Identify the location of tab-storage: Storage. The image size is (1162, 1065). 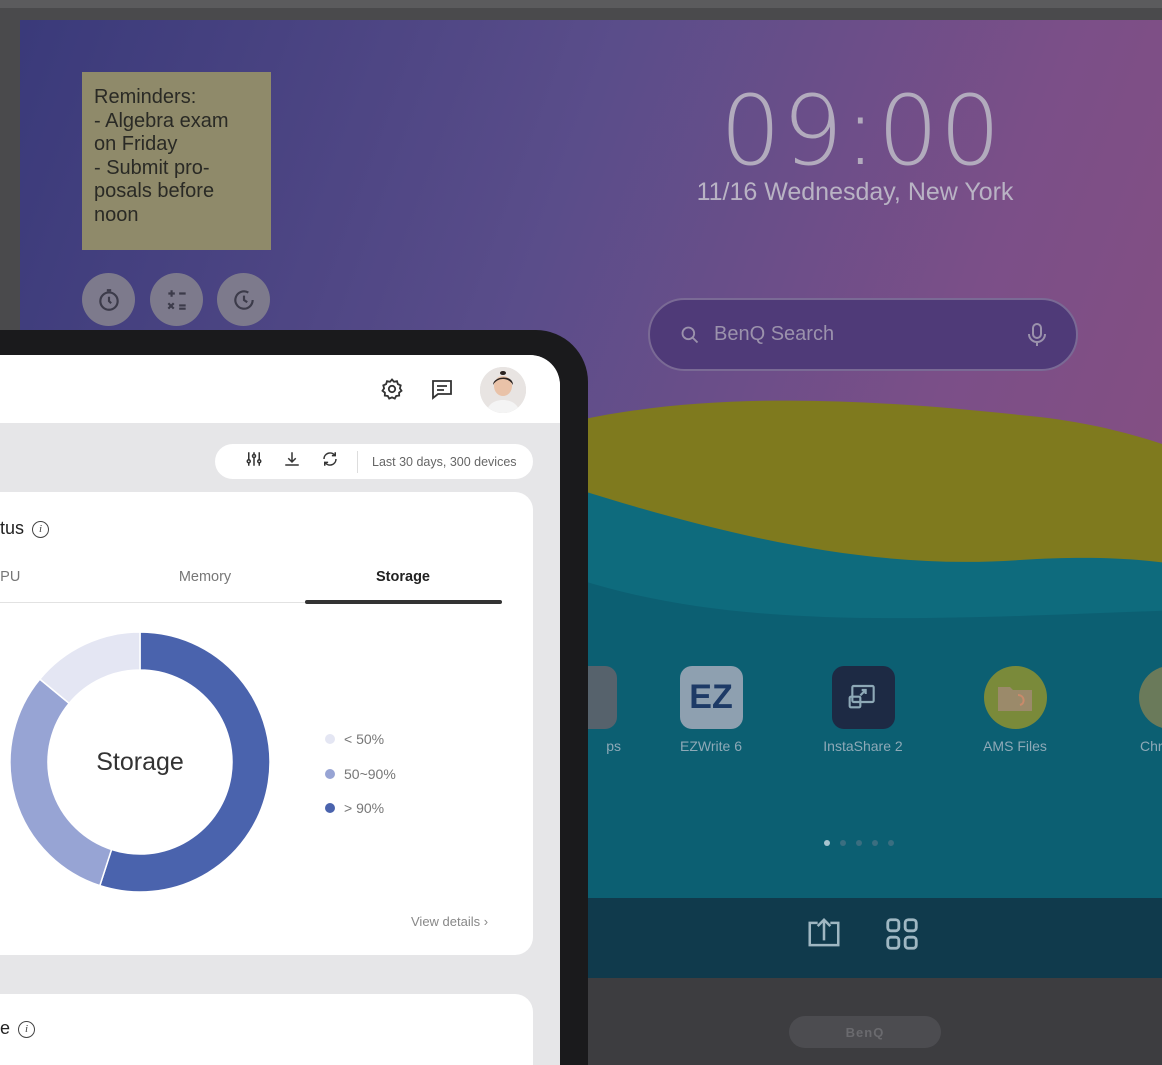
(403, 577).